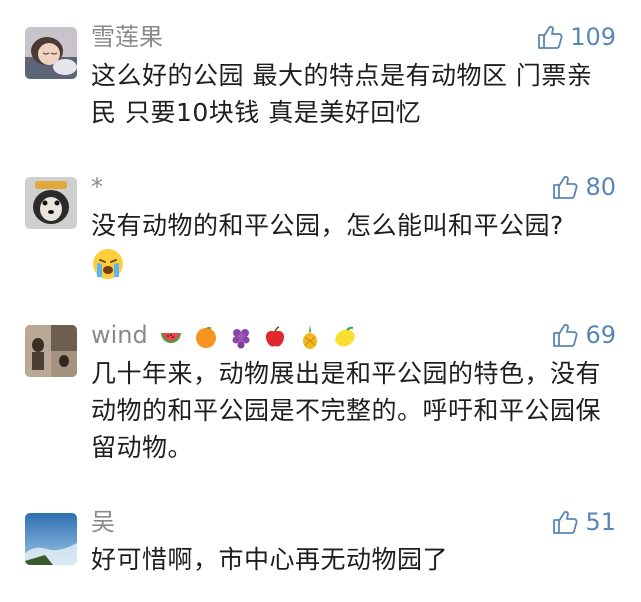 Image resolution: width=641 pixels, height=602 pixels. I want to click on like-button: 109, so click(576, 37).